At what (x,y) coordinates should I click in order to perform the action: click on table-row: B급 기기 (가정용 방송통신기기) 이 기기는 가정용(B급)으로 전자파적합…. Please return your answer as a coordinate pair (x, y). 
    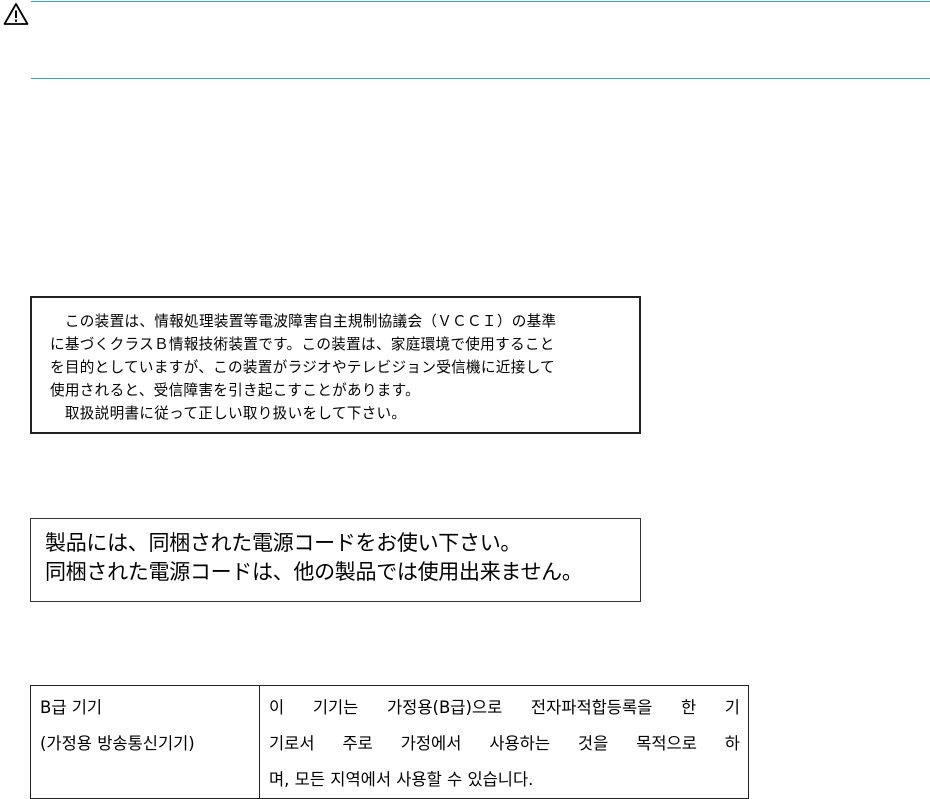
    Looking at the image, I should click on (389, 742).